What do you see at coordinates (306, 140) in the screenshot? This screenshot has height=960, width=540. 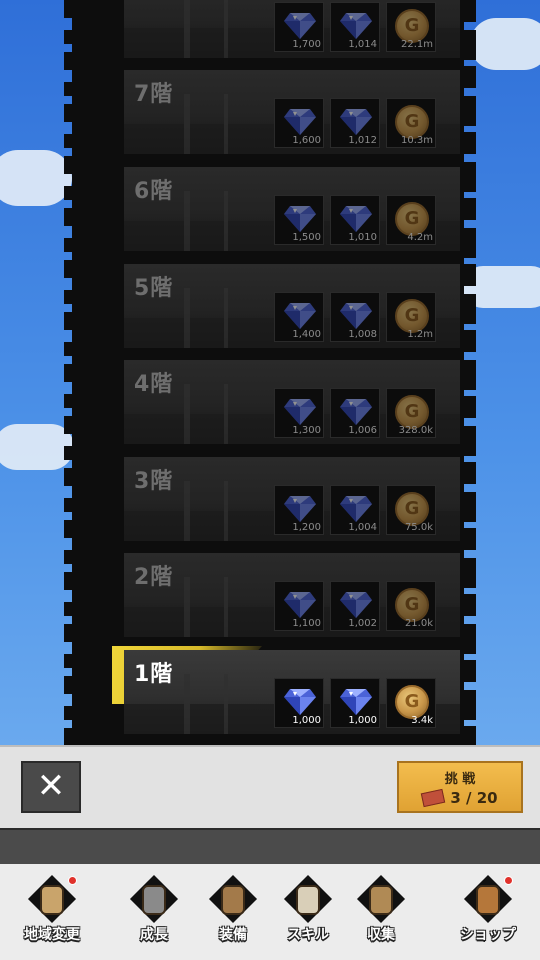 I see `reward-amount: 1,600` at bounding box center [306, 140].